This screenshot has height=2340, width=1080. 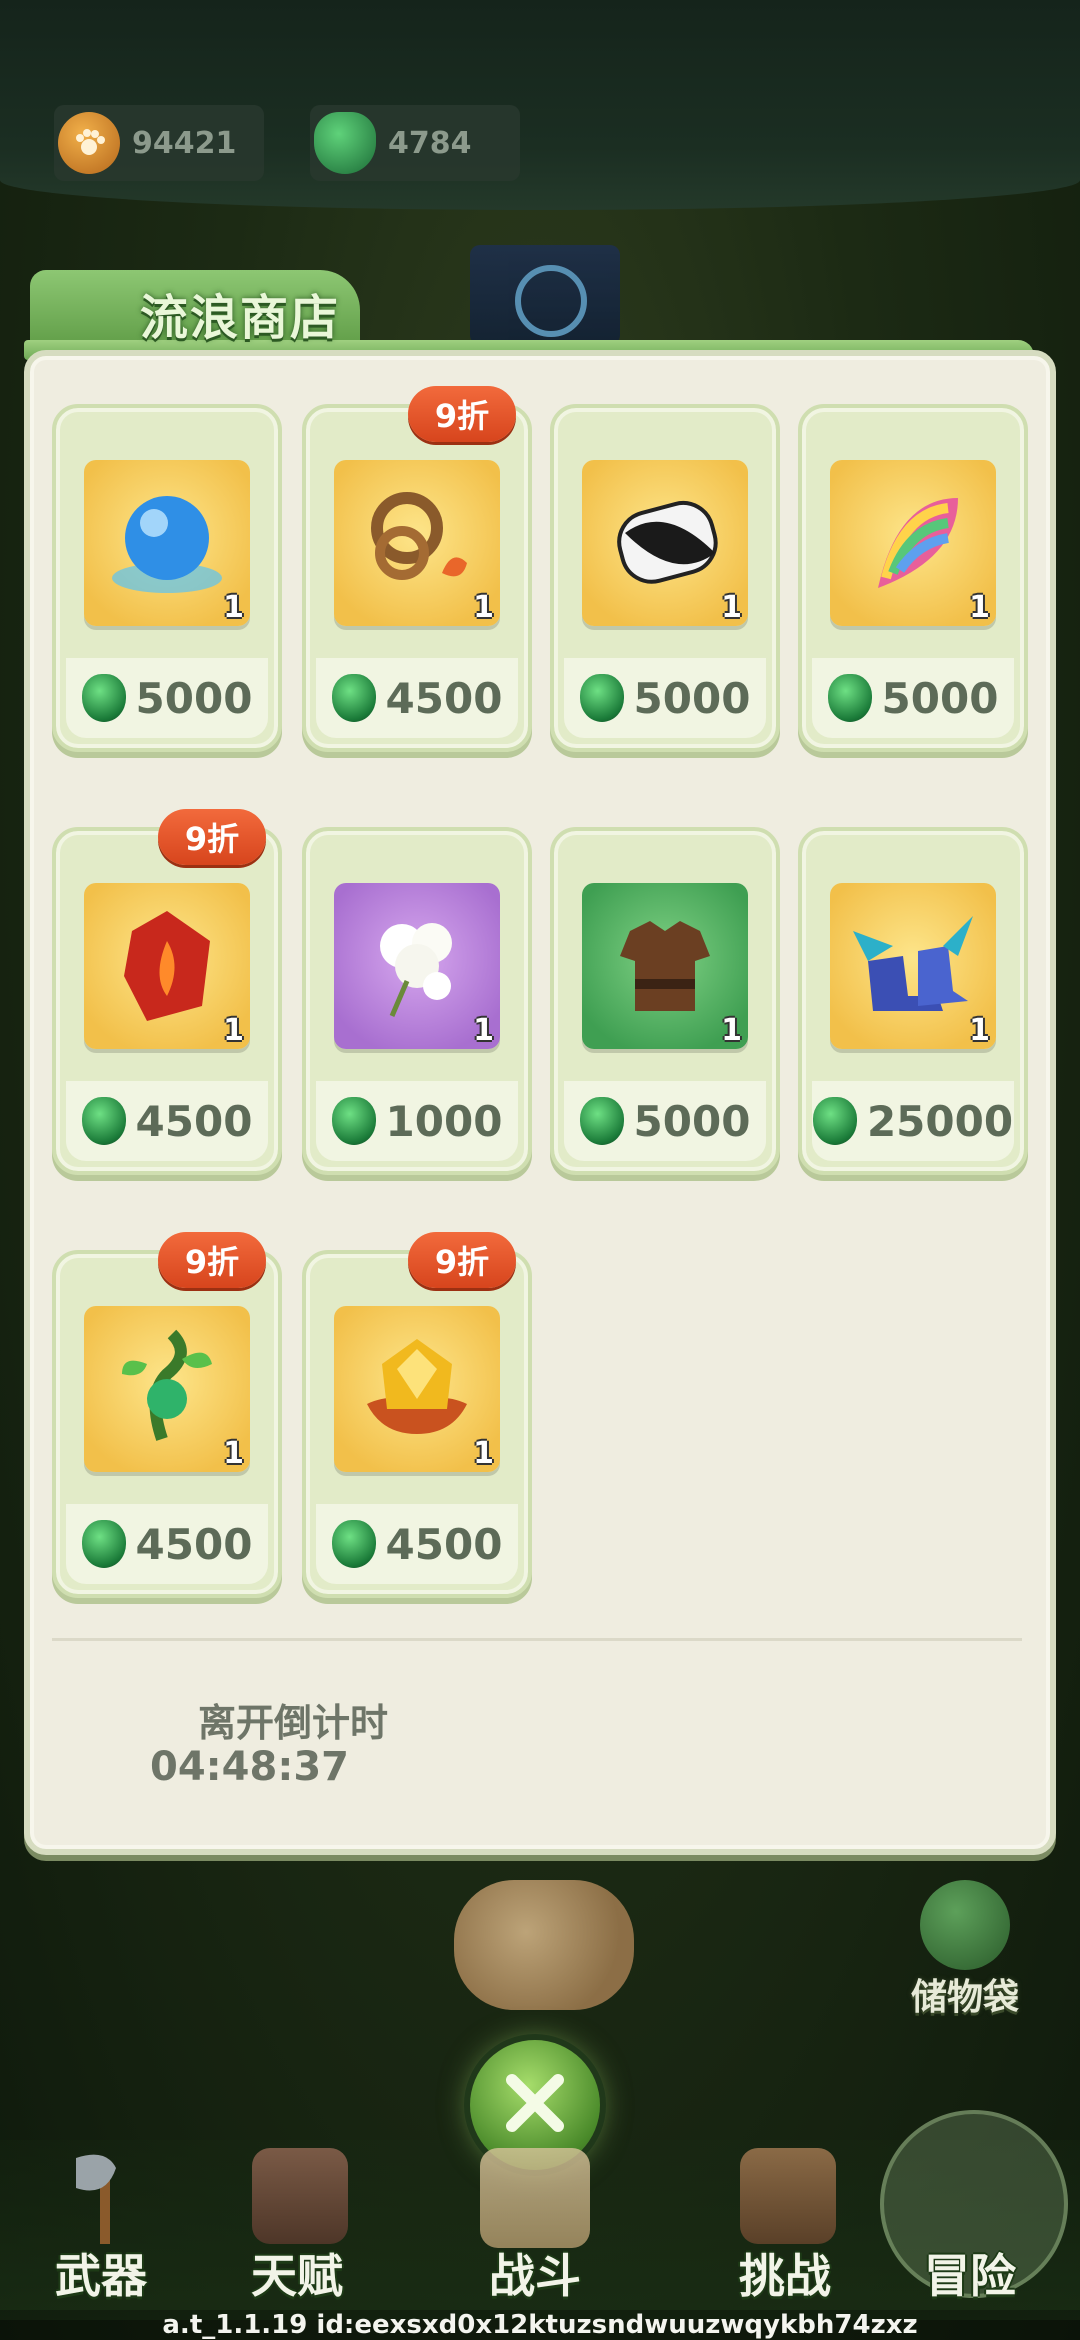 I want to click on nav-adventure: 冒险, so click(x=970, y=2201).